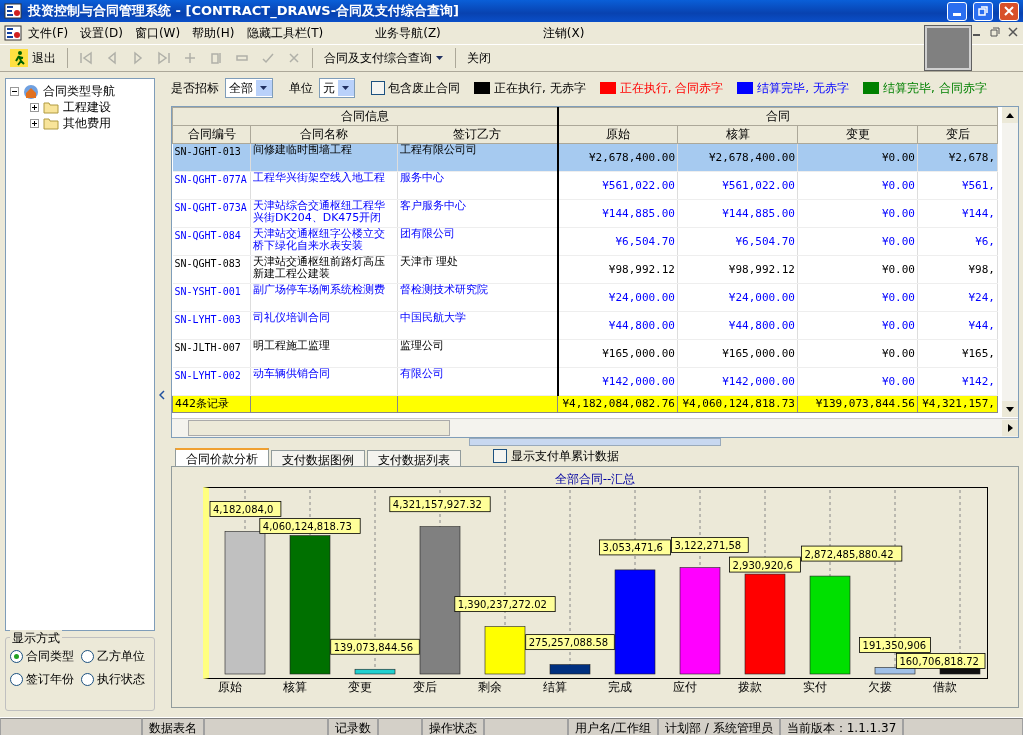 This screenshot has width=1023, height=735. I want to click on legend-label: 结算完毕, 无赤字, so click(803, 88).